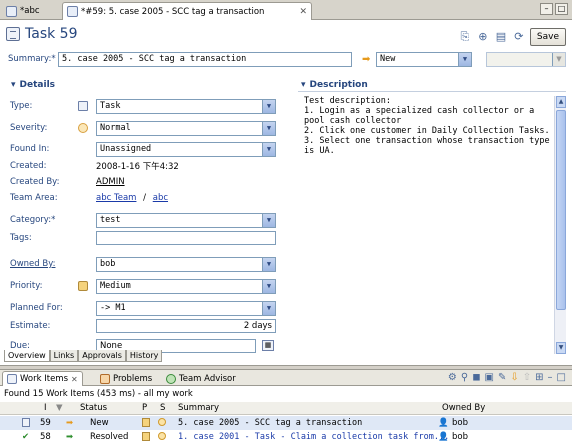 This screenshot has height=447, width=572. Describe the element at coordinates (29, 128) in the screenshot. I see `severity-label: Severity:` at that location.